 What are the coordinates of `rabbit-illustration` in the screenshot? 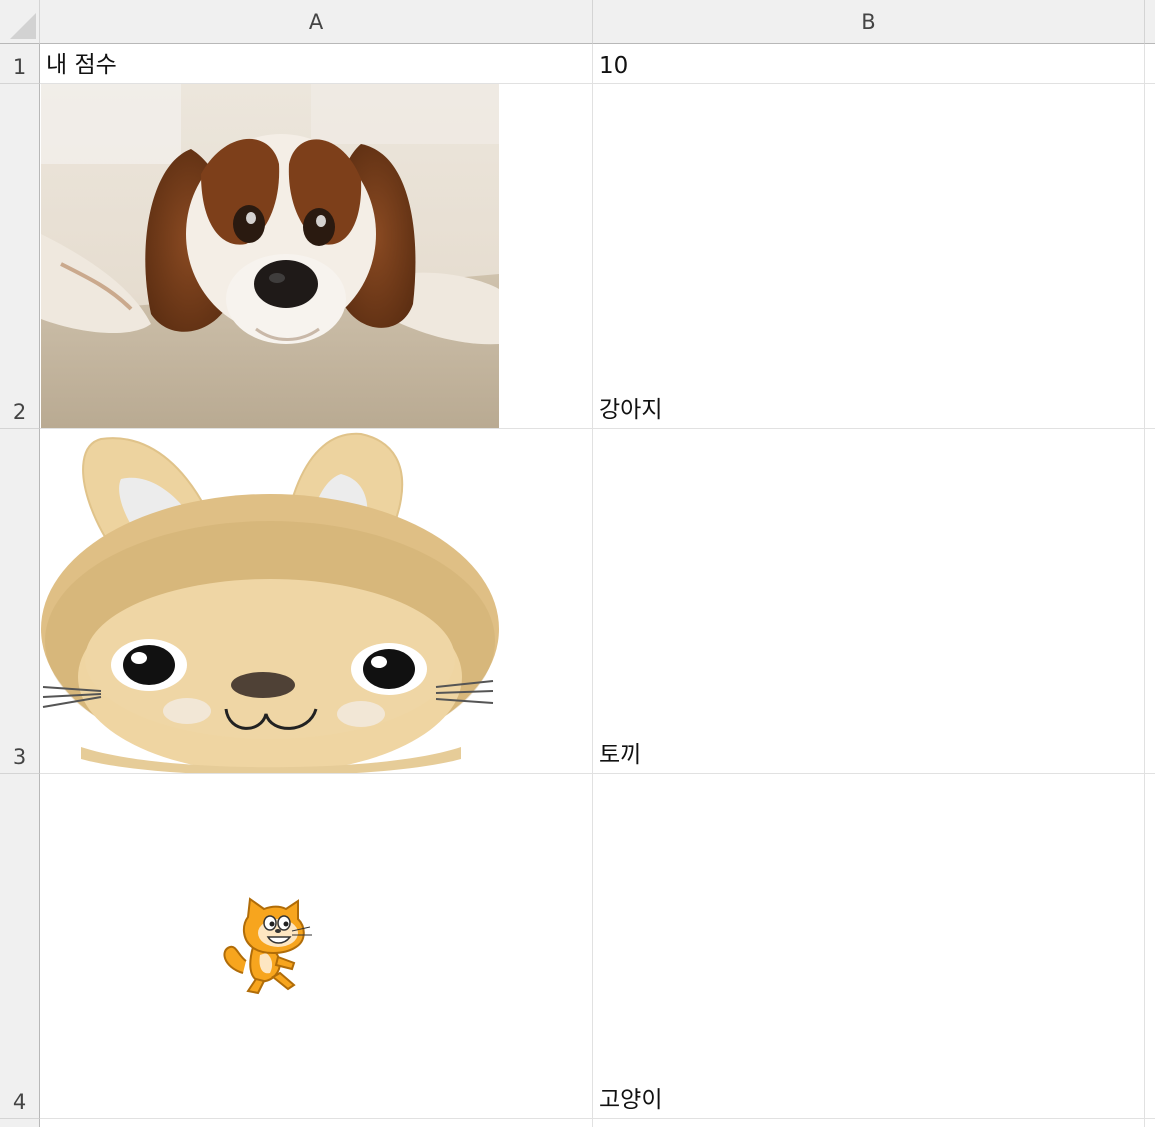 It's located at (270, 601).